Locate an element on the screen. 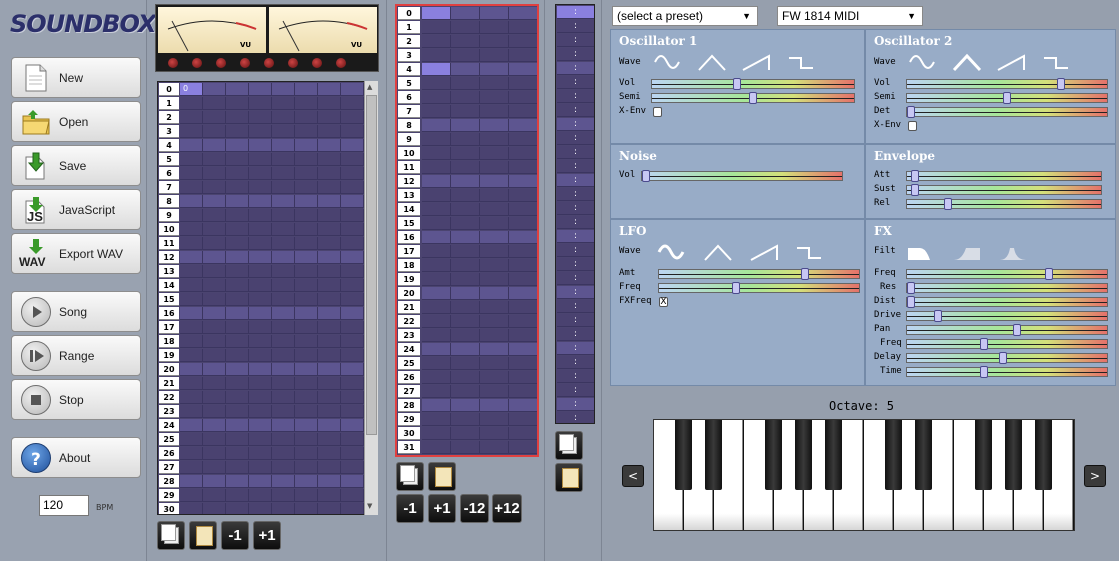 This screenshot has height=561, width=1119. fx-delay-freq-slider is located at coordinates (1007, 344).